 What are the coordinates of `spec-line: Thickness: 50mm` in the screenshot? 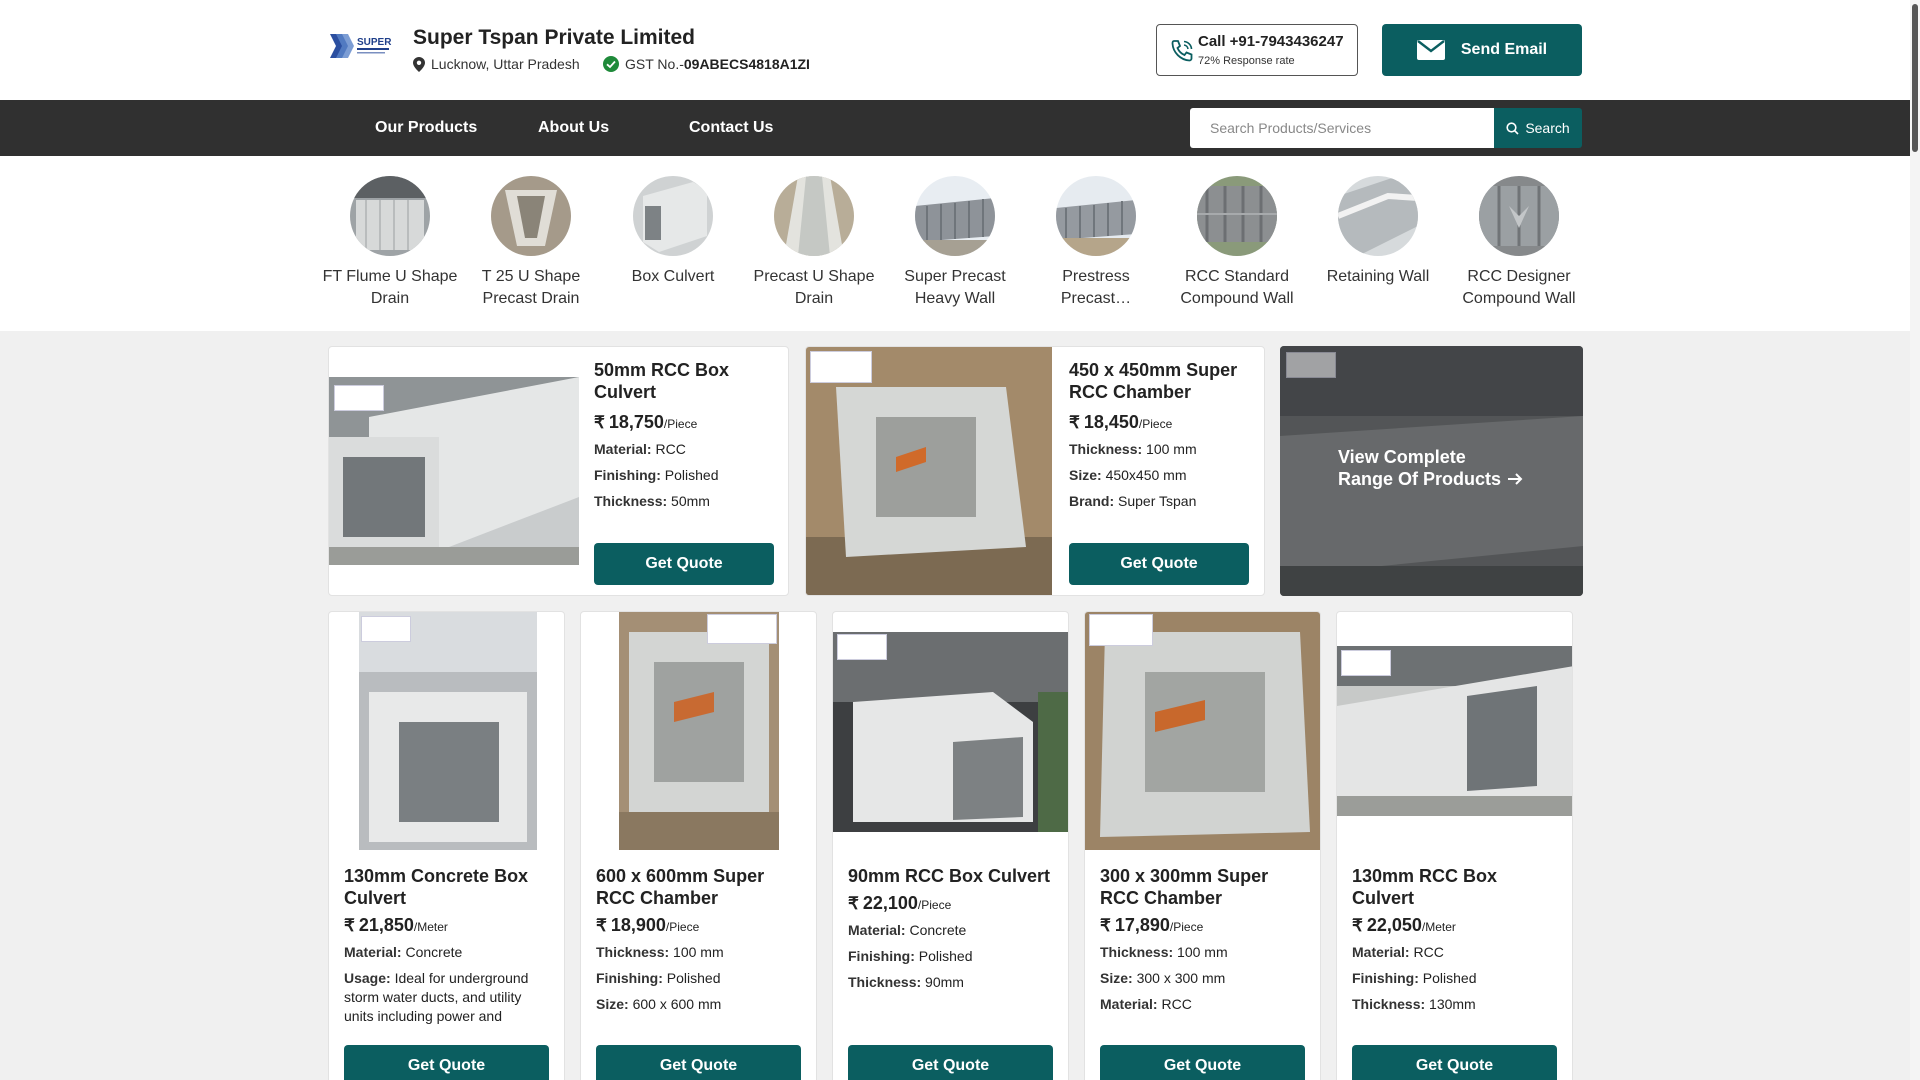 It's located at (652, 501).